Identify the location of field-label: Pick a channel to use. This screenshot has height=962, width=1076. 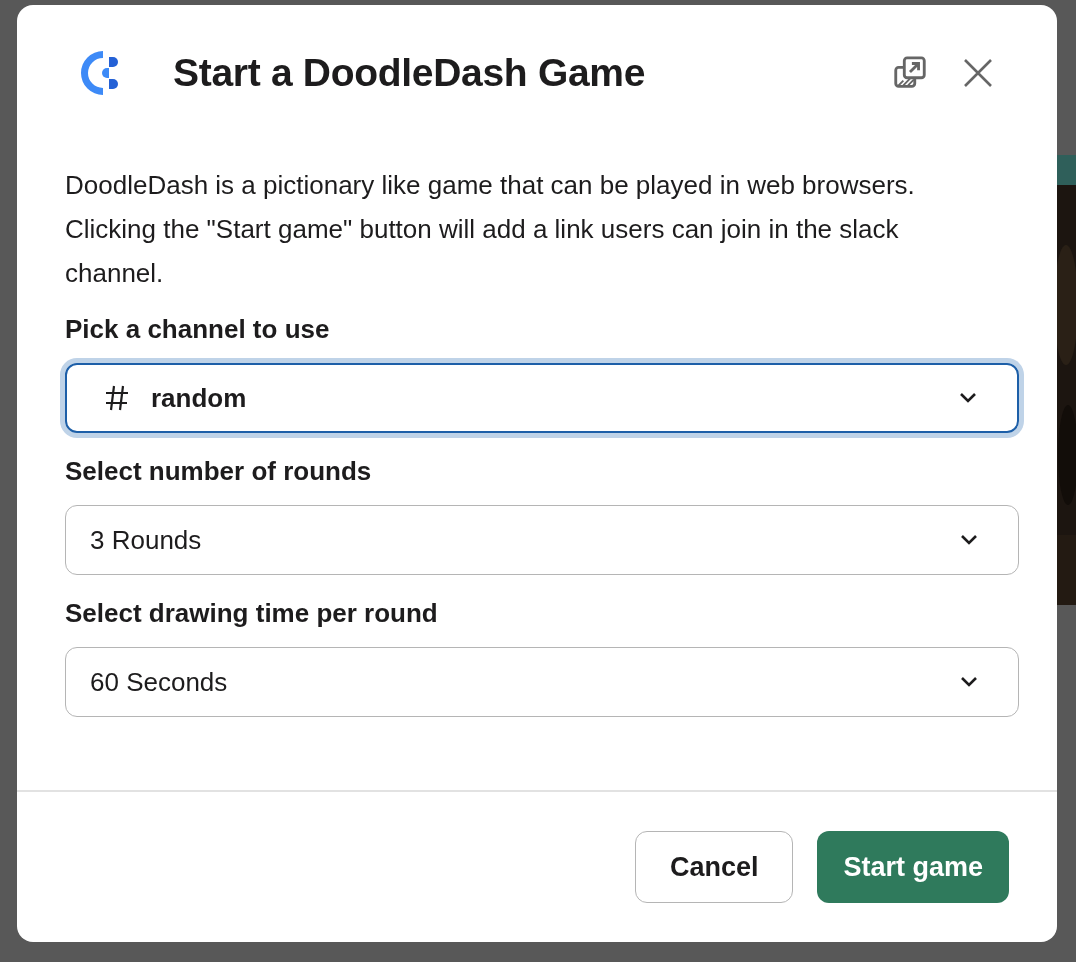
(198, 329).